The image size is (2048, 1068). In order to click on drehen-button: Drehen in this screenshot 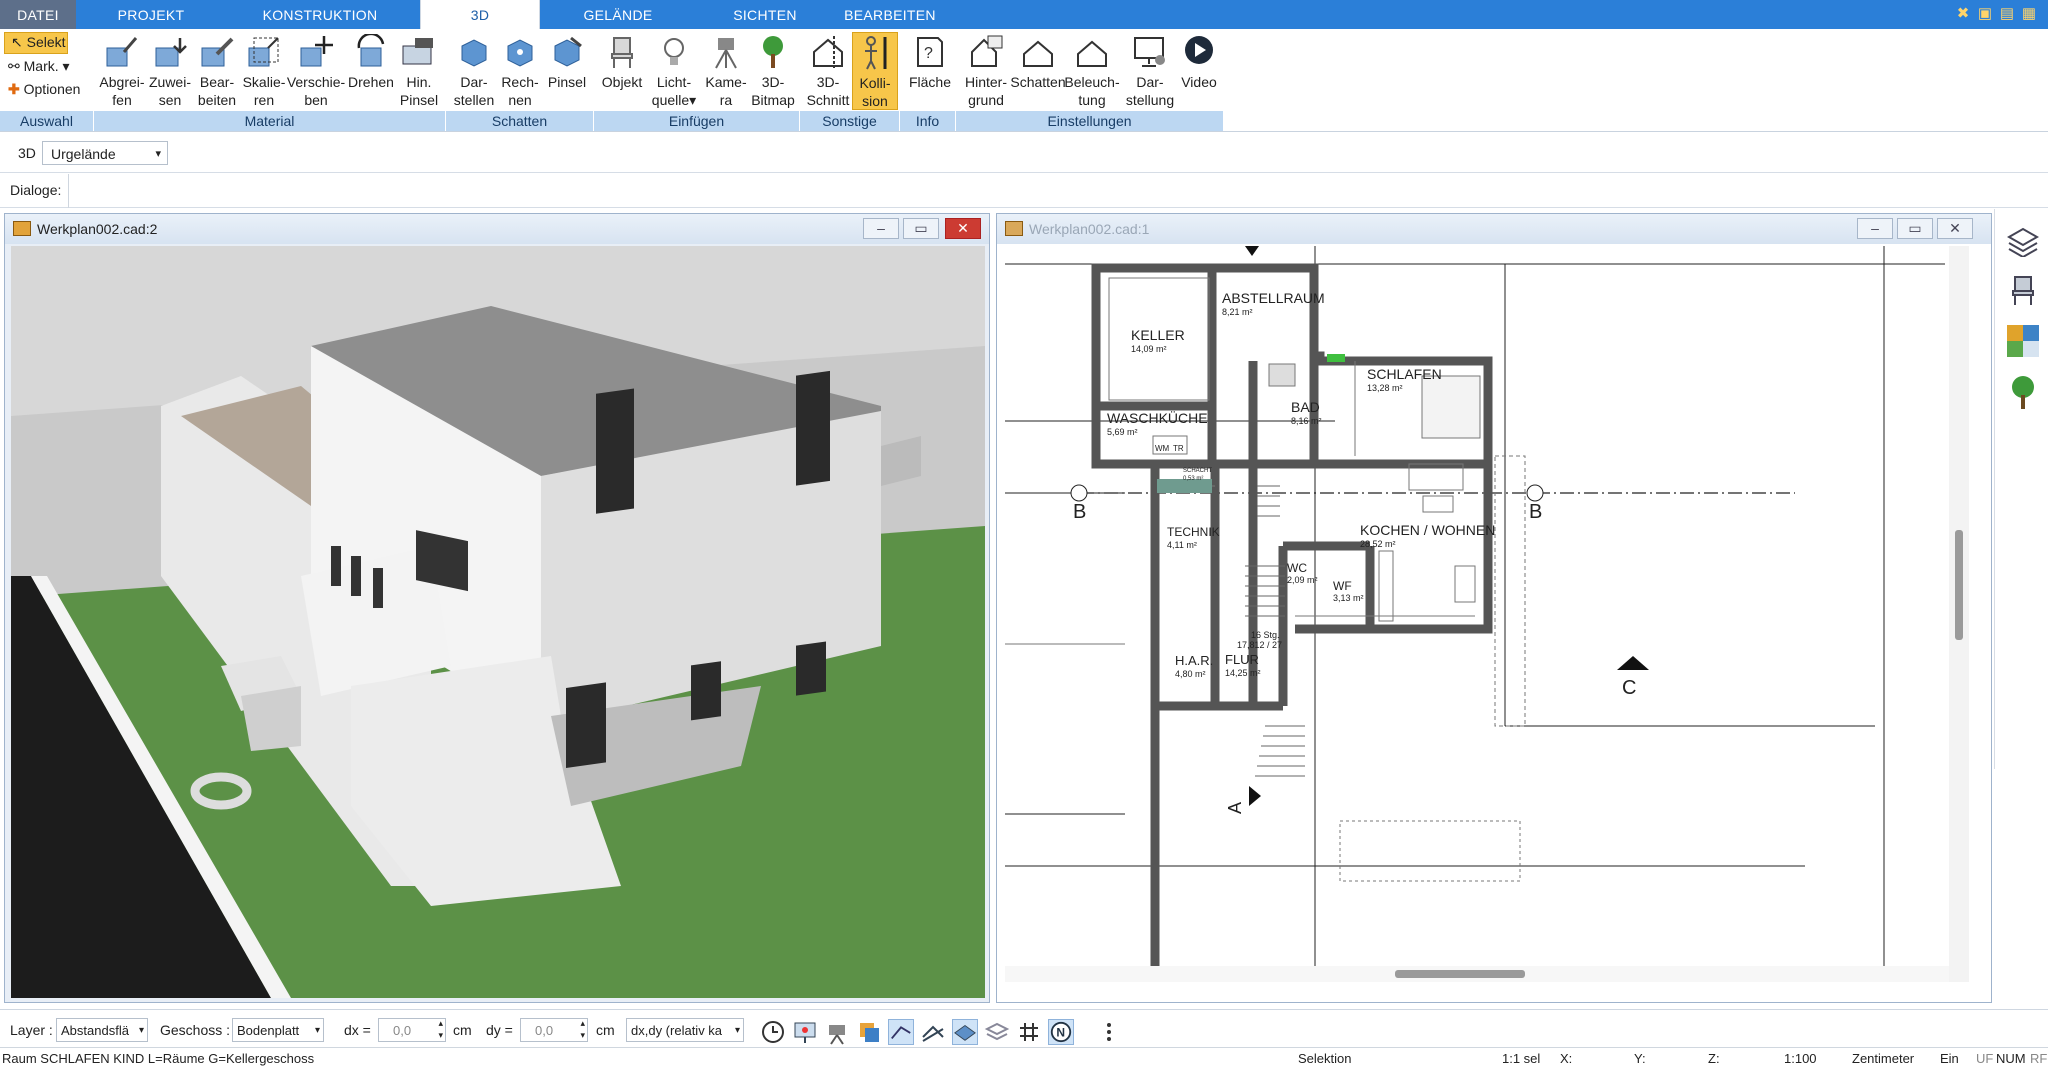, I will do `click(371, 71)`.